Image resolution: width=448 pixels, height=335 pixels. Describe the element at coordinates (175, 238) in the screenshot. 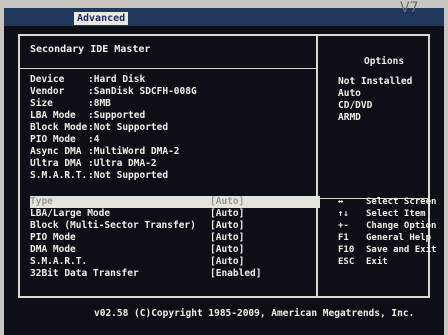

I see `option-pio-mode: PIO Mode [Auto]` at that location.